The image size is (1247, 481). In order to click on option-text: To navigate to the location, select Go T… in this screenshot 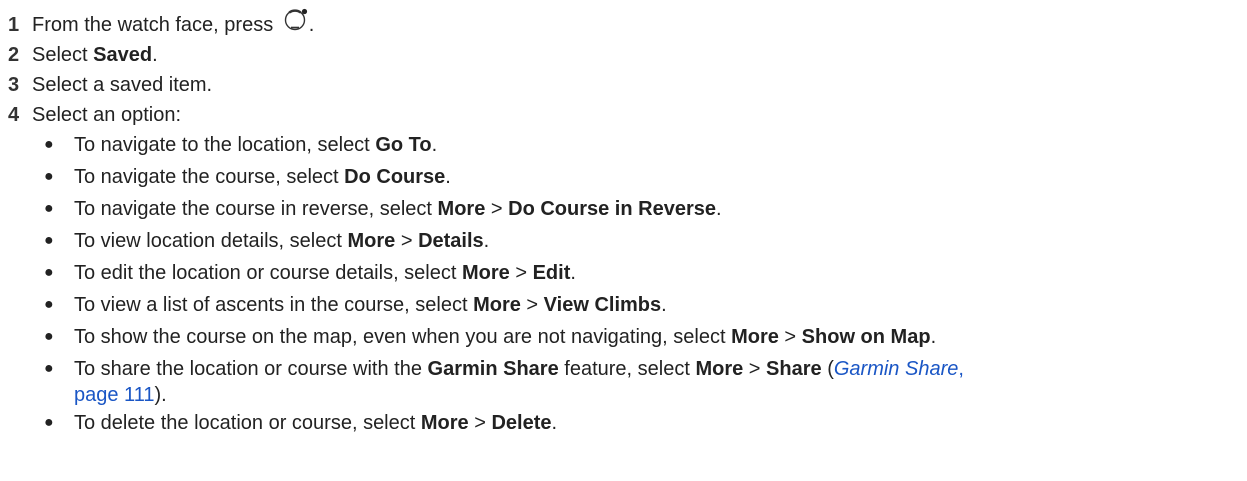, I will do `click(256, 145)`.